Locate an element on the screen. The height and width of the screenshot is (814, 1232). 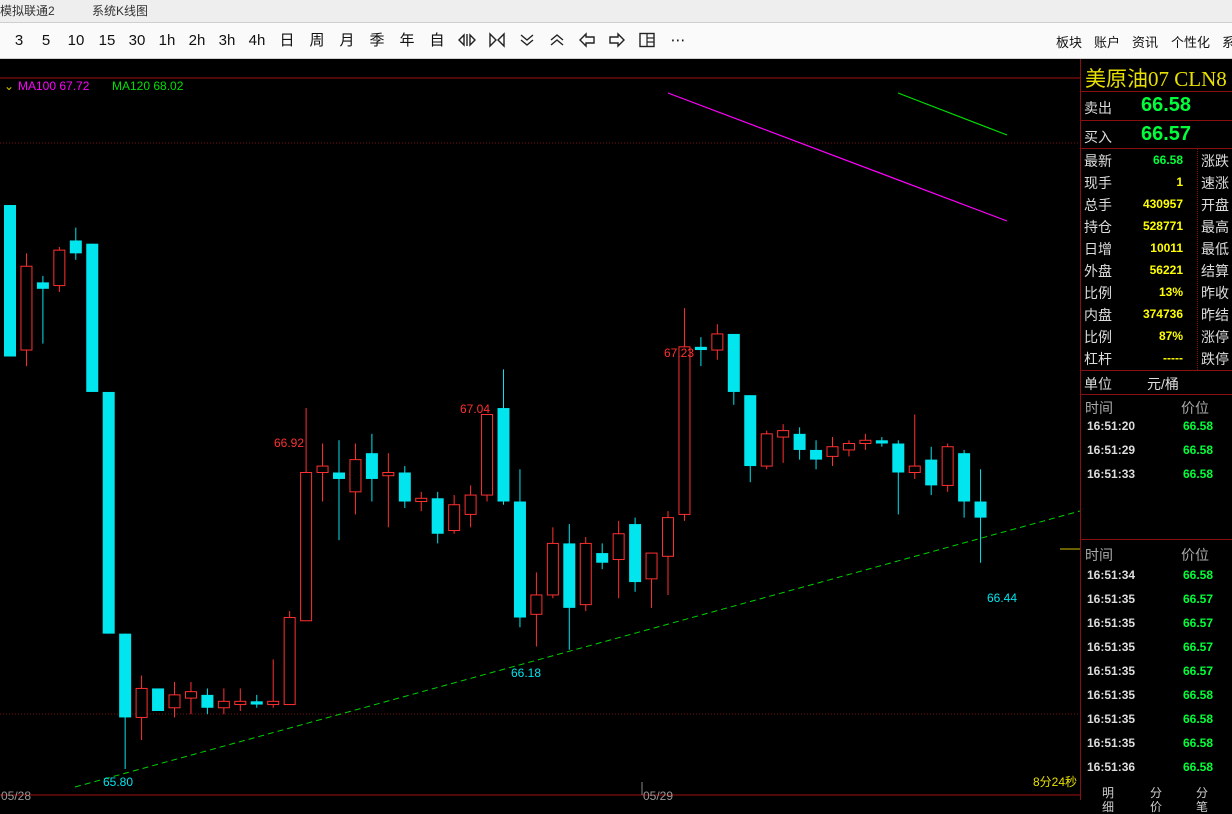
scroll-up-icon is located at coordinates (558, 42).